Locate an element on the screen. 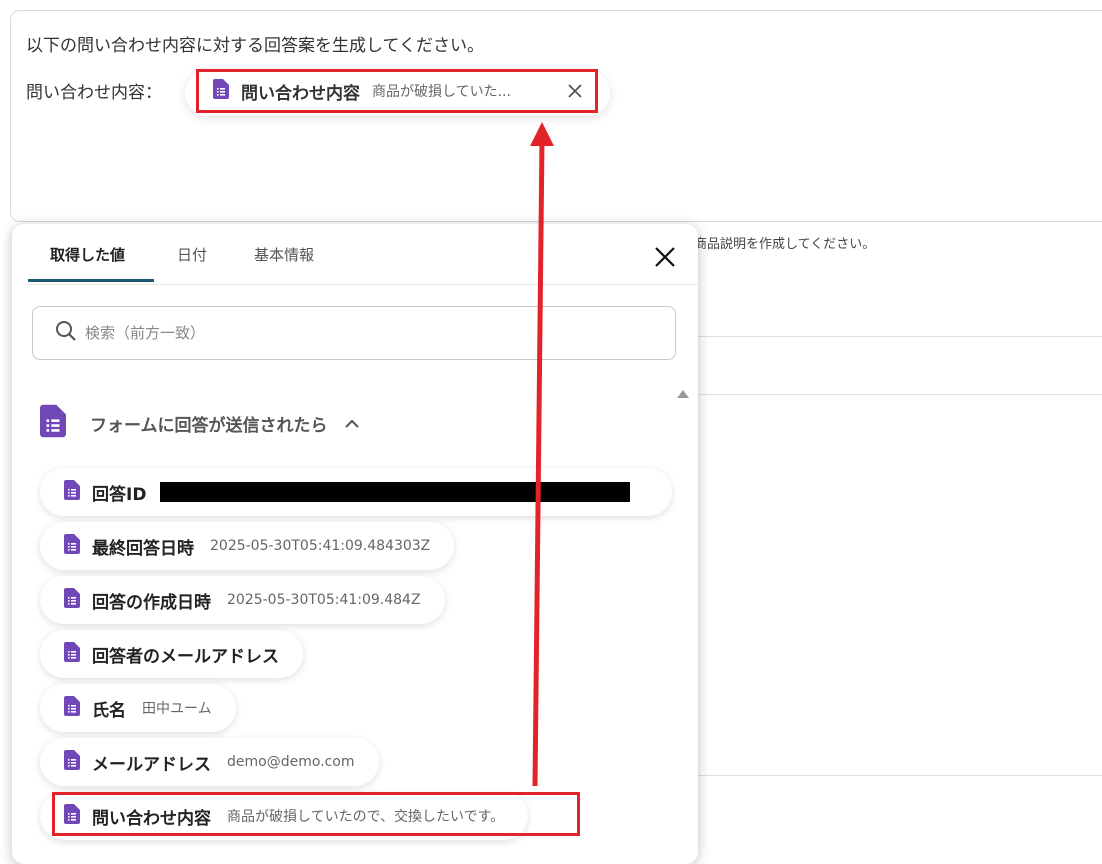  list-item: 氏名 田中ユーム is located at coordinates (138, 708).